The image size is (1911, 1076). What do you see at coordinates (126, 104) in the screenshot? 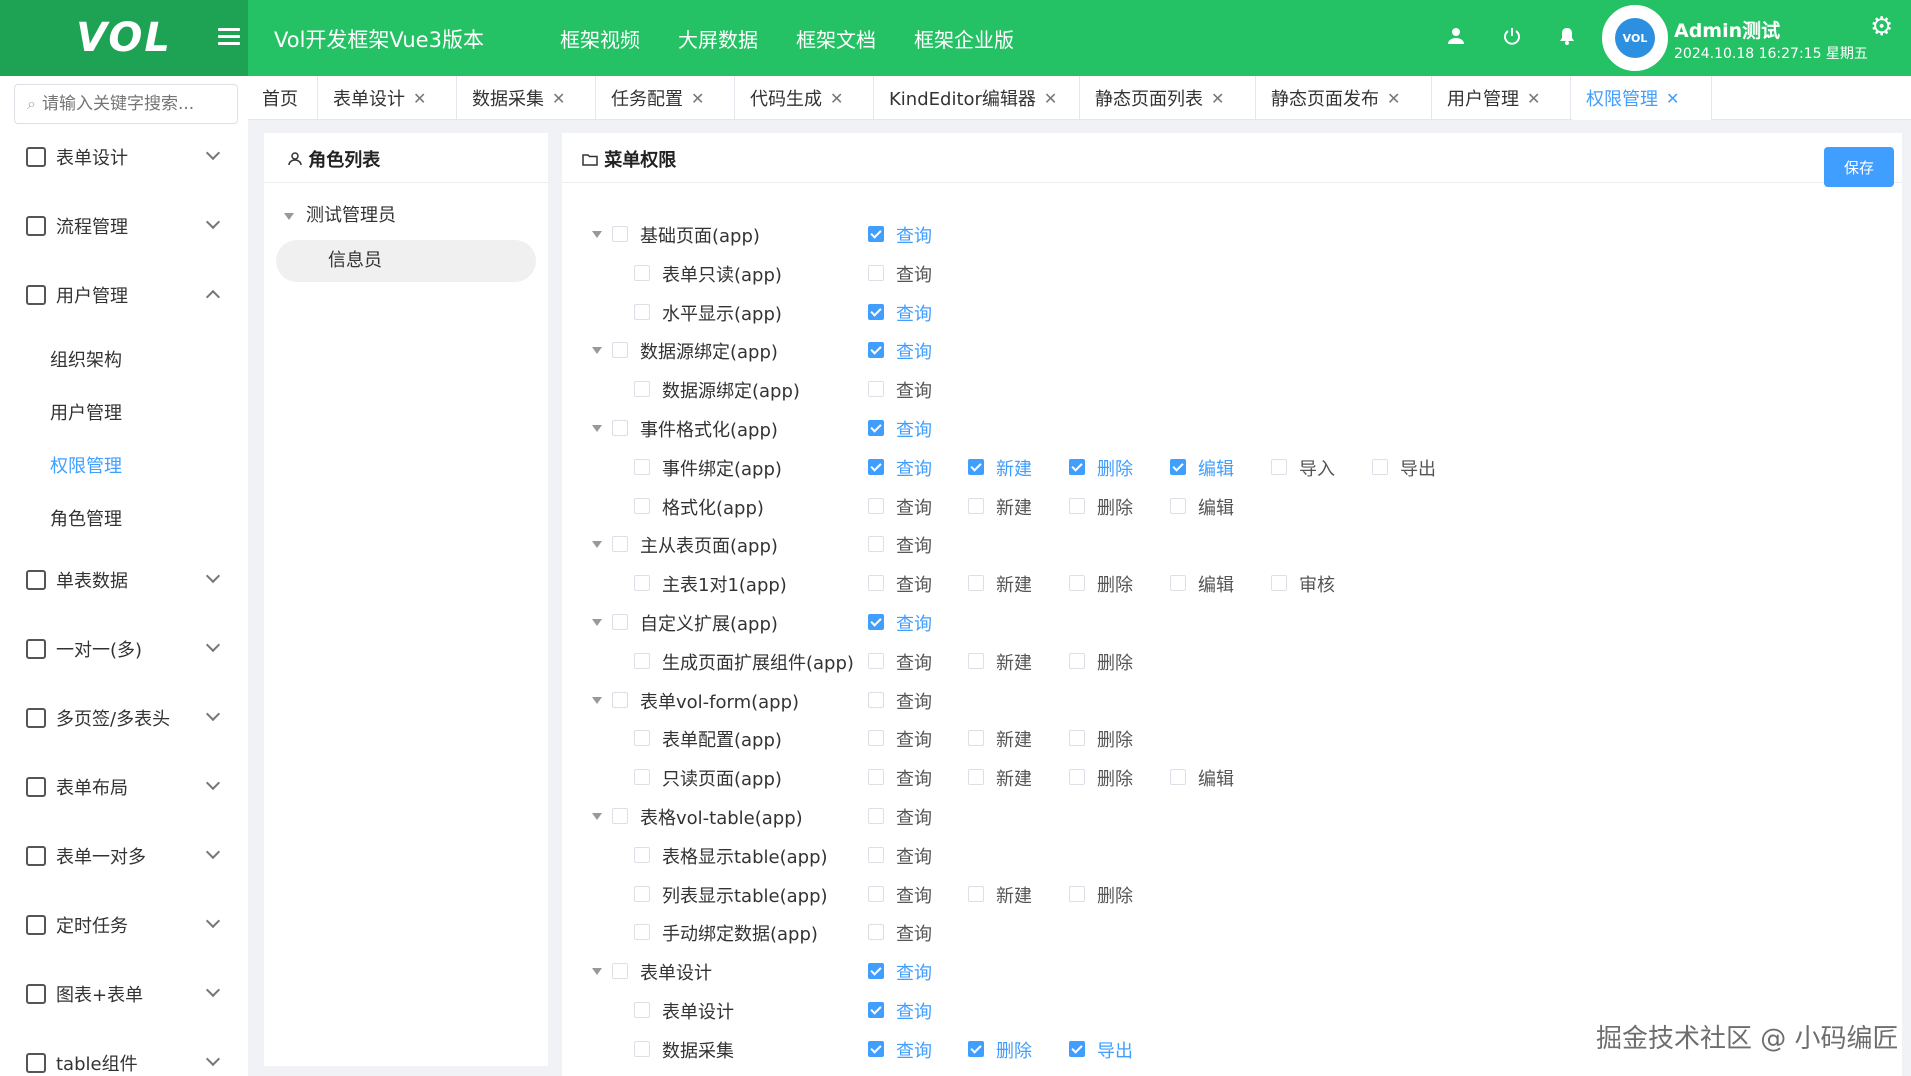
I see `search-input` at bounding box center [126, 104].